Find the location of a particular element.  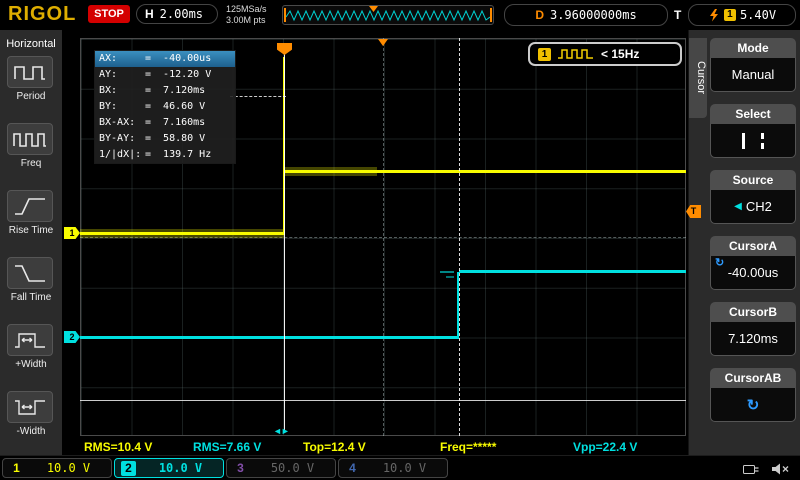

rigol-logo: RIGOL is located at coordinates (42, 14).